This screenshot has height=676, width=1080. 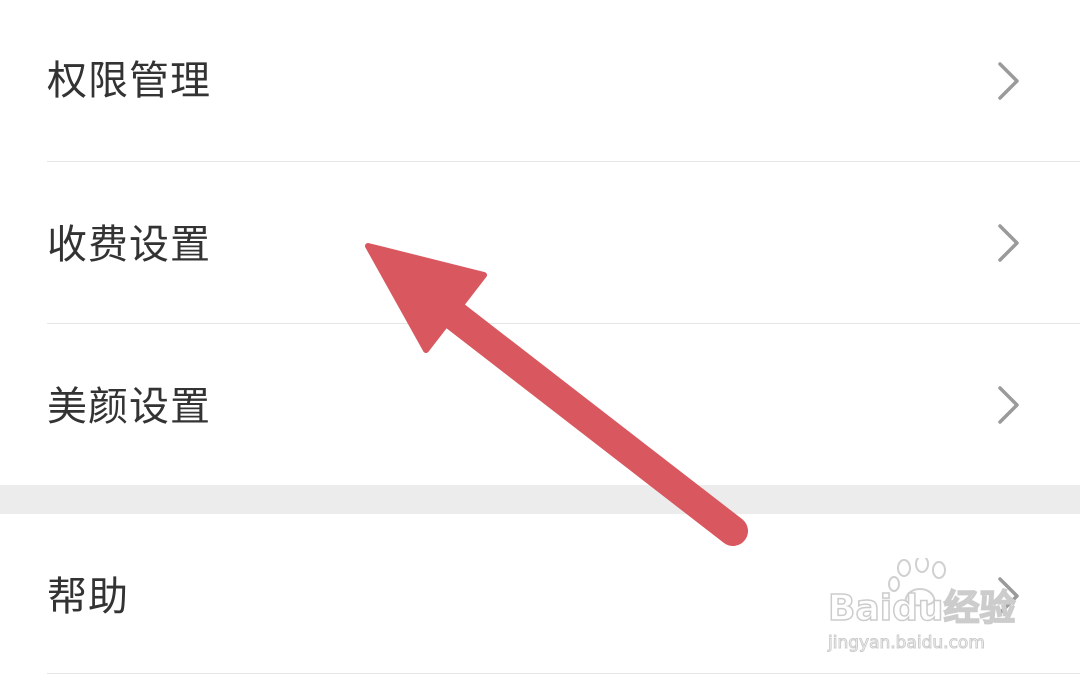 What do you see at coordinates (129, 407) in the screenshot?
I see `settings-row-label: 美颜设置` at bounding box center [129, 407].